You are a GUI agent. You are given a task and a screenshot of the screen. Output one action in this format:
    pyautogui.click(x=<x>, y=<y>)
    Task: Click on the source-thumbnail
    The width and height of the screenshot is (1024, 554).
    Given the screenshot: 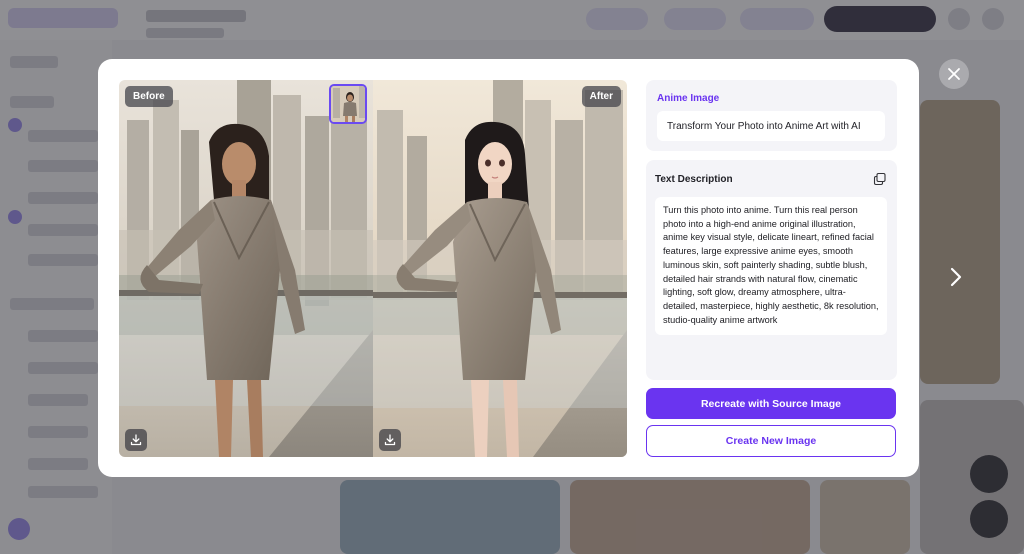 What is the action you would take?
    pyautogui.click(x=348, y=104)
    